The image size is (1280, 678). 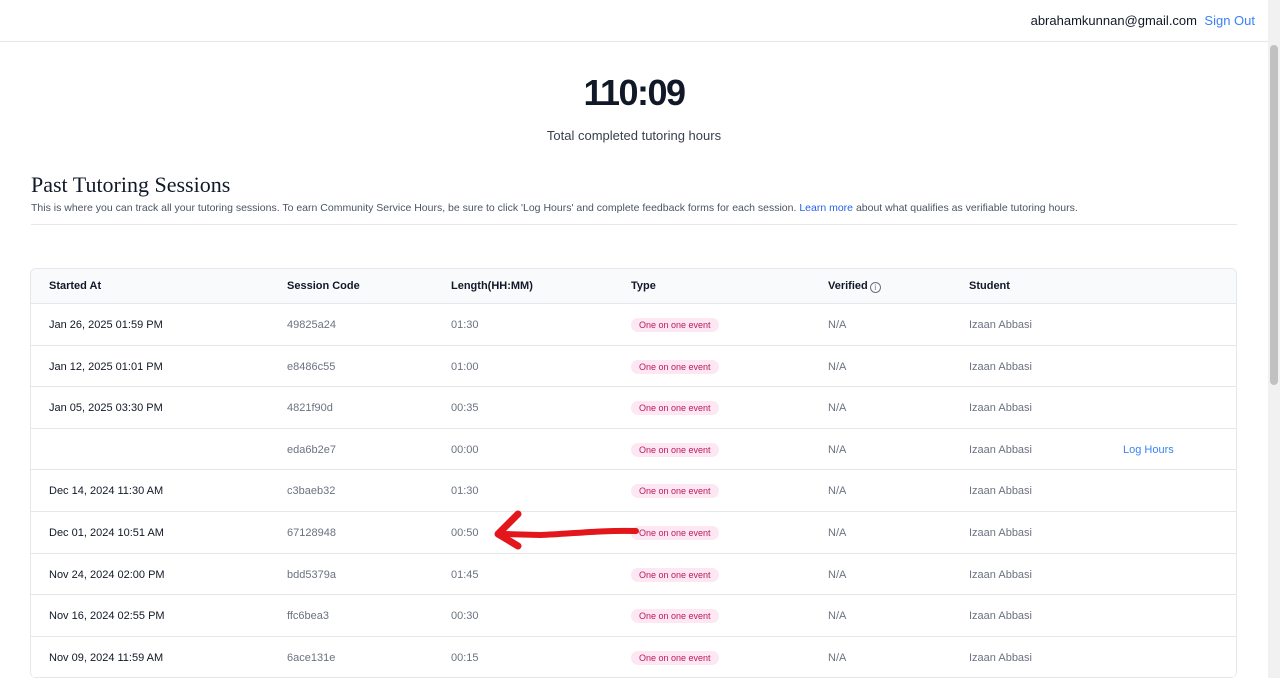 What do you see at coordinates (465, 408) in the screenshot?
I see `cell-length: 00:35` at bounding box center [465, 408].